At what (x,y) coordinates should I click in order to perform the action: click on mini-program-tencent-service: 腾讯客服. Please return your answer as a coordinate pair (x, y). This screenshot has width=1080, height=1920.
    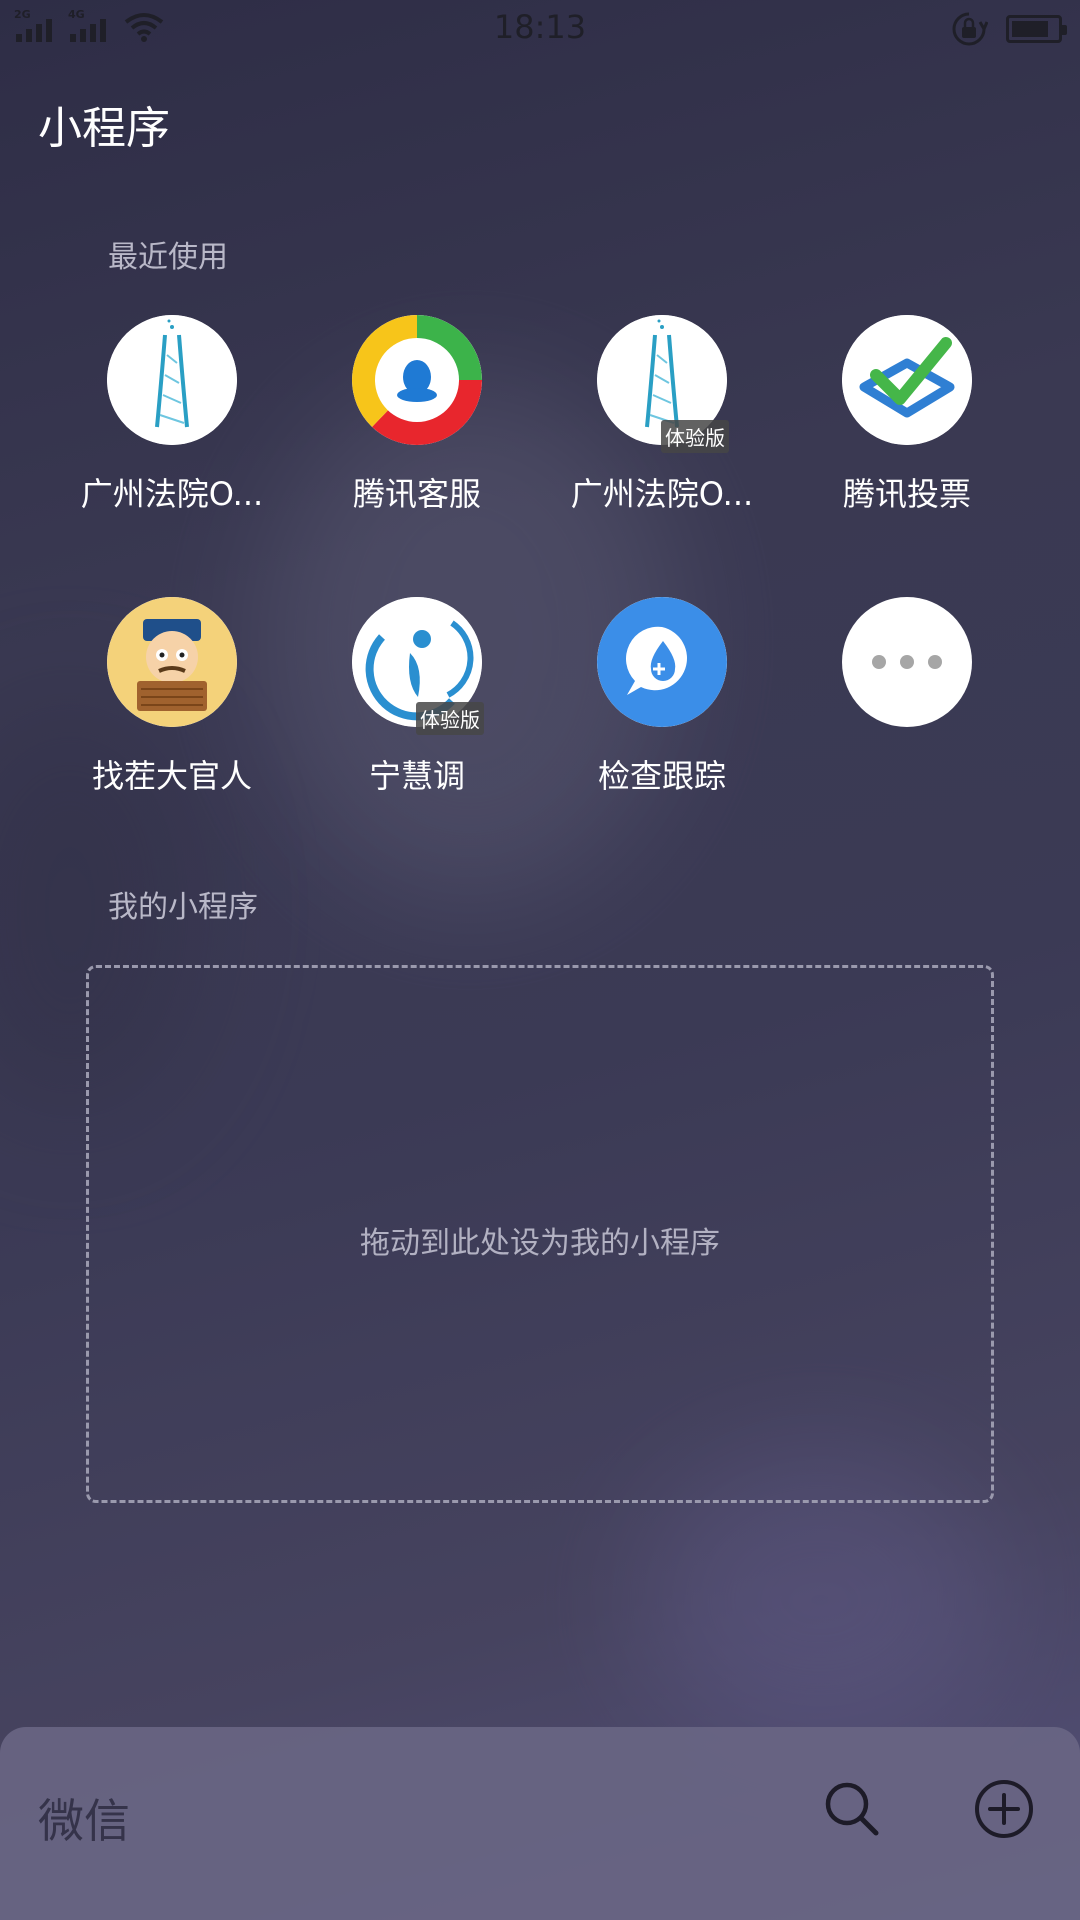
    Looking at the image, I should click on (417, 415).